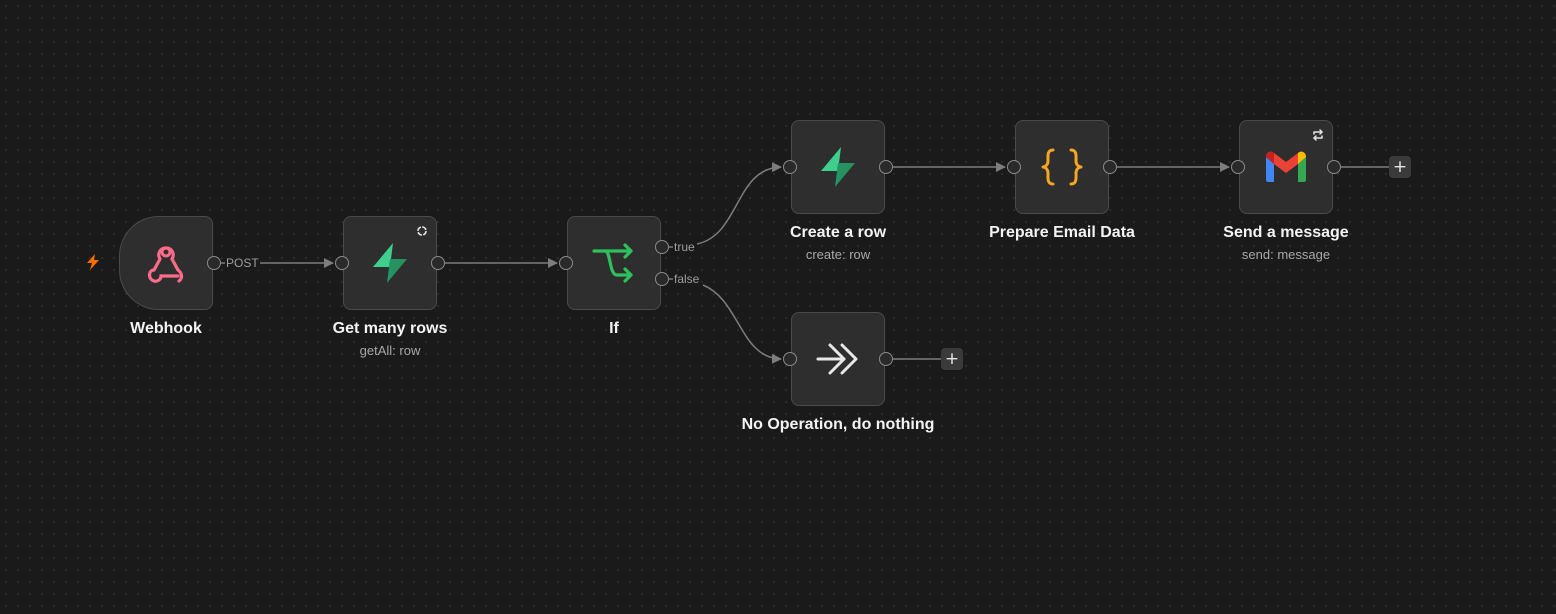 Image resolution: width=1556 pixels, height=614 pixels. I want to click on webhook-output-label: POST, so click(242, 263).